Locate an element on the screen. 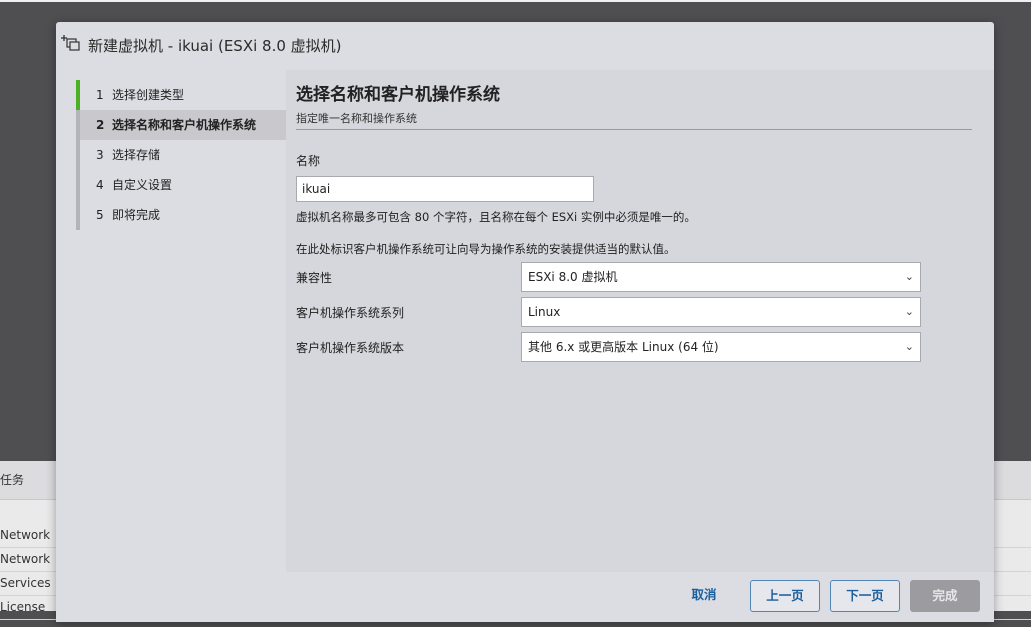  step-label: 选择名称和客户机操作系统 is located at coordinates (184, 125).